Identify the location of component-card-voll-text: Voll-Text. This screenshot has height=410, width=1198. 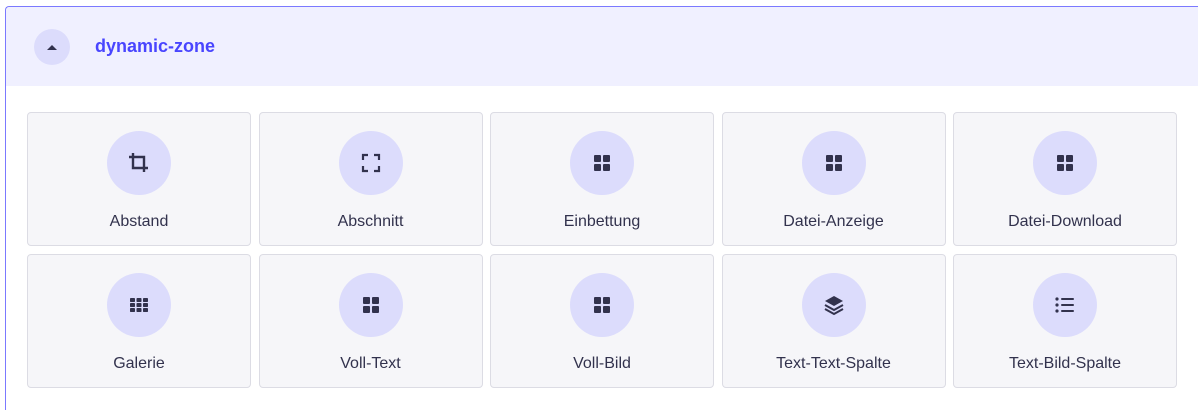
(370, 321).